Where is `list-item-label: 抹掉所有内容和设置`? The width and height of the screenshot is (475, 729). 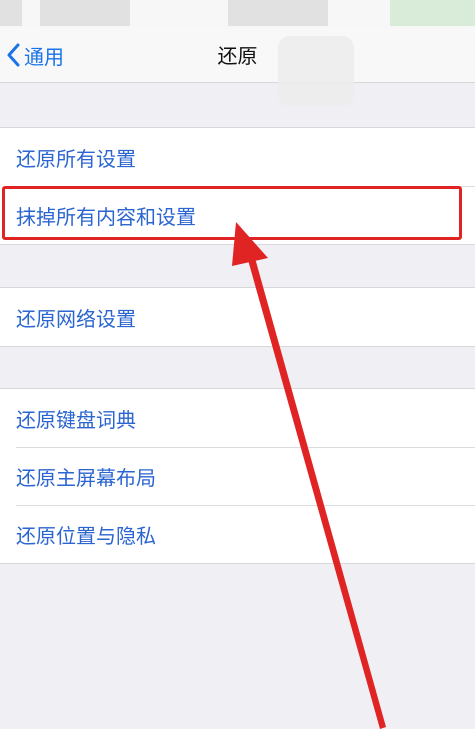 list-item-label: 抹掉所有内容和设置 is located at coordinates (106, 216).